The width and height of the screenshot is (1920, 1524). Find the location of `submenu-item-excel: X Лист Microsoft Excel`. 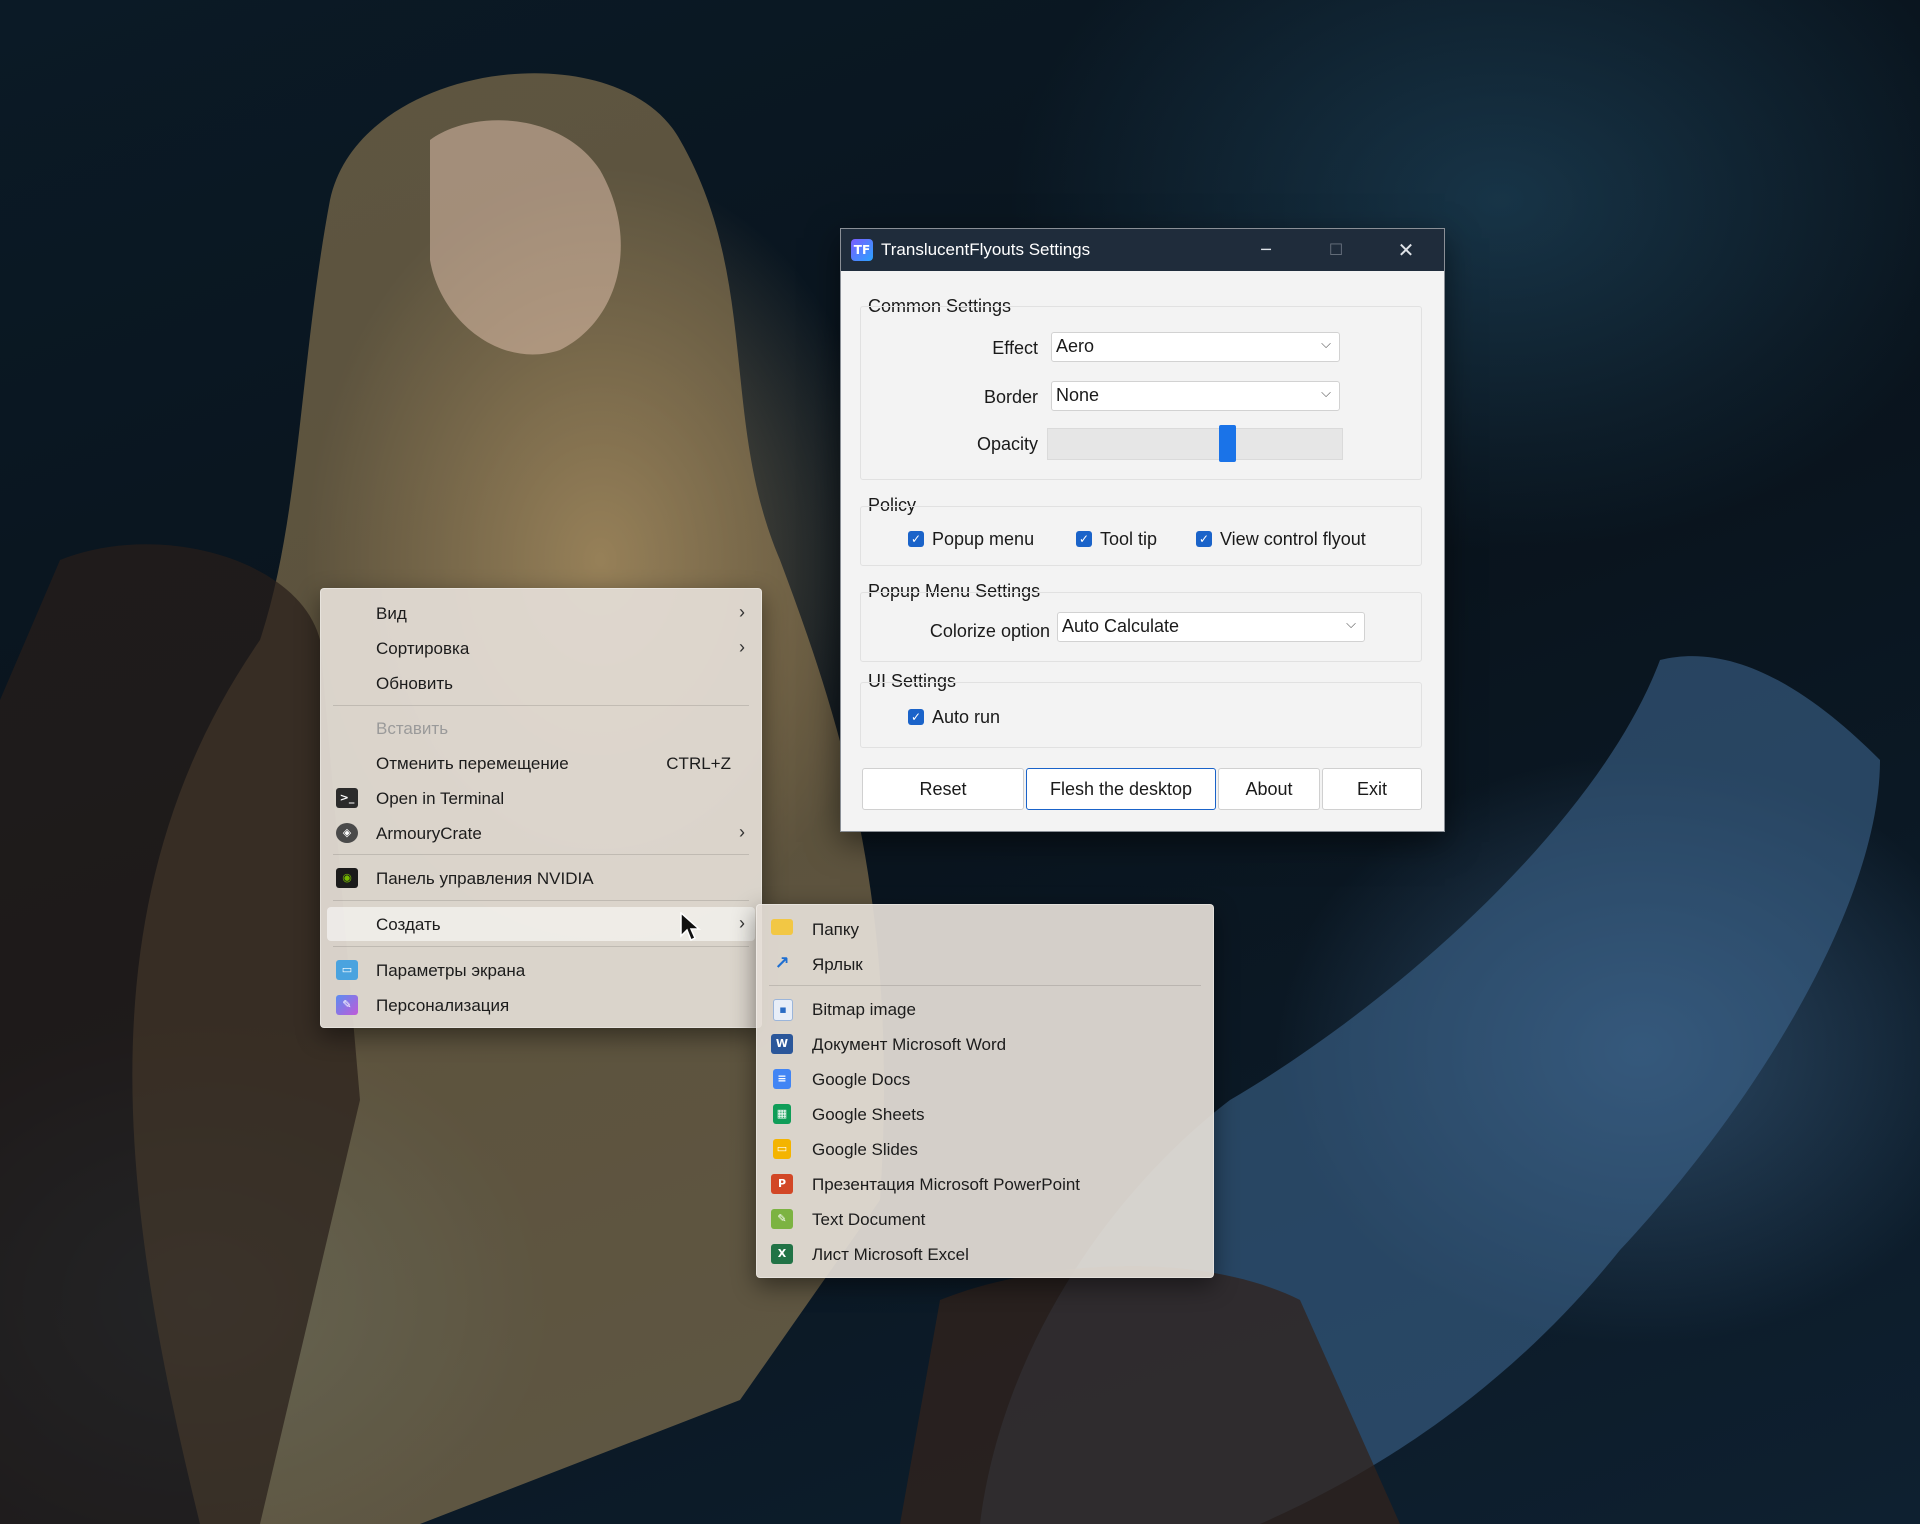

submenu-item-excel: X Лист Microsoft Excel is located at coordinates (985, 1254).